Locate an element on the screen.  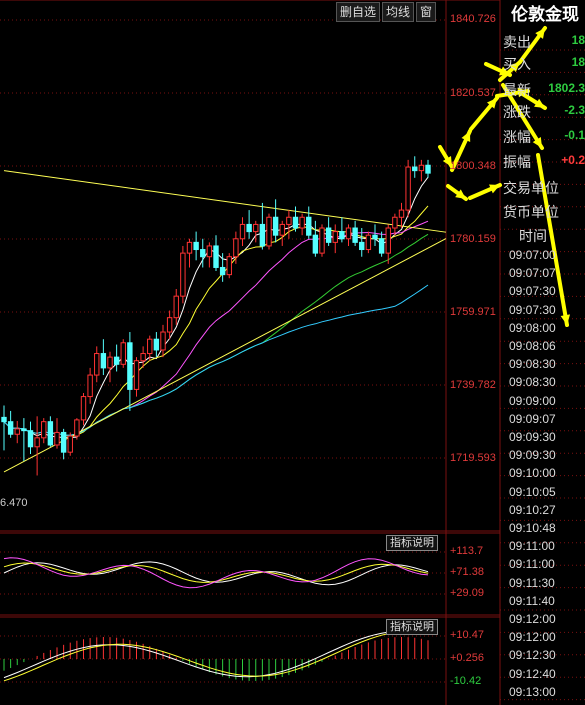
quote-row: 买入 18 is located at coordinates (544, 63).